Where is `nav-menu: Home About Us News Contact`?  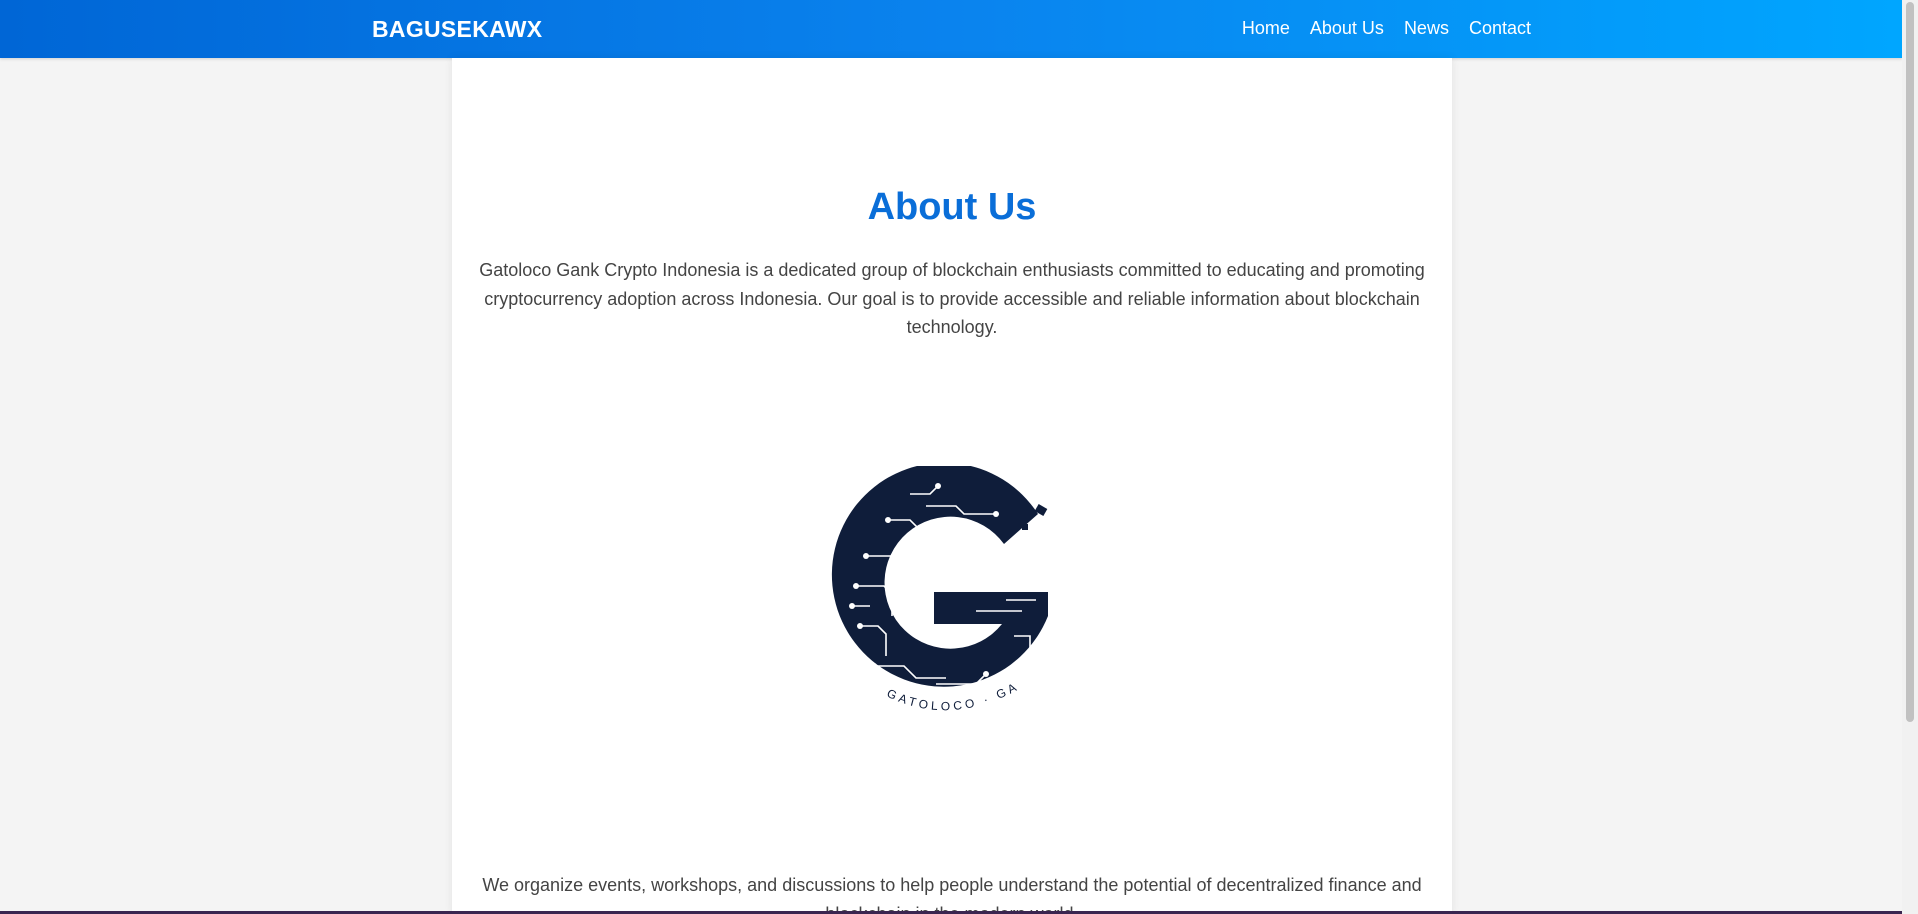 nav-menu: Home About Us News Contact is located at coordinates (1386, 28).